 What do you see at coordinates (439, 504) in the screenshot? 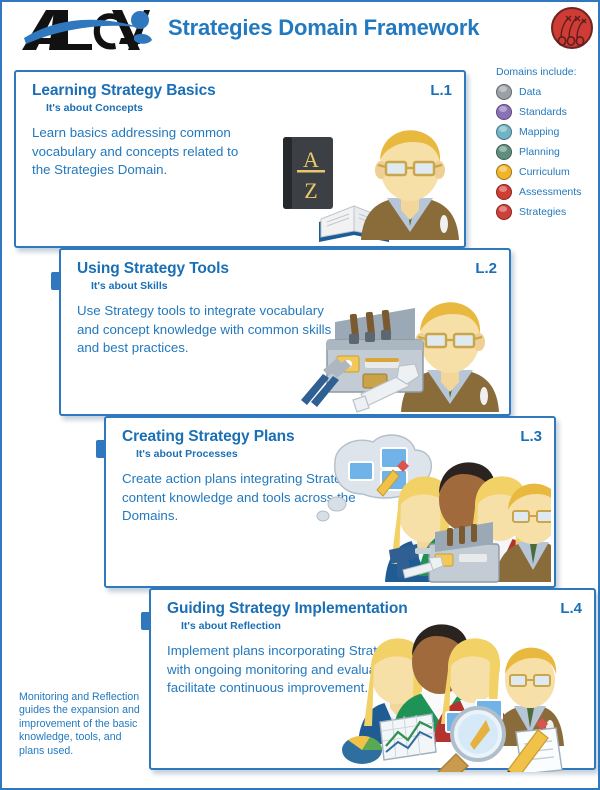
I see `card-illustration-l3` at bounding box center [439, 504].